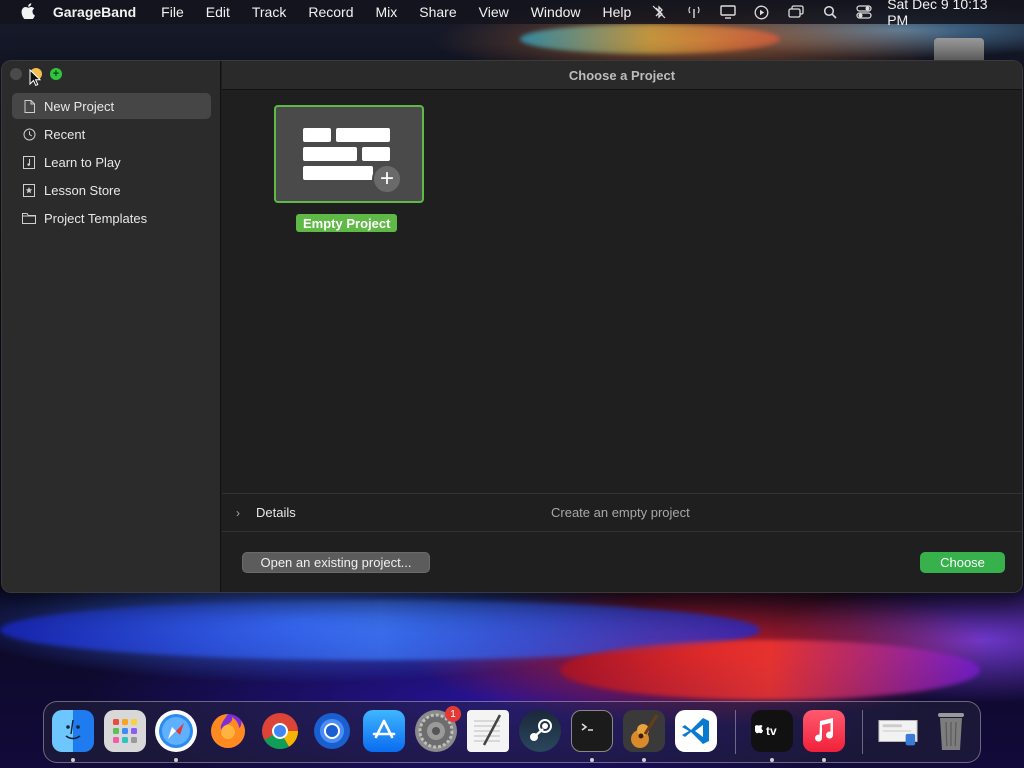  What do you see at coordinates (276, 512) in the screenshot?
I see `details-toggle: Details` at bounding box center [276, 512].